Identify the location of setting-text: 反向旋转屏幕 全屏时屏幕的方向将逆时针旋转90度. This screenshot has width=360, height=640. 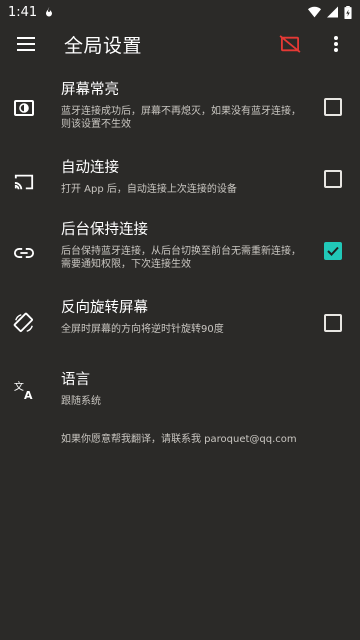
(187, 317).